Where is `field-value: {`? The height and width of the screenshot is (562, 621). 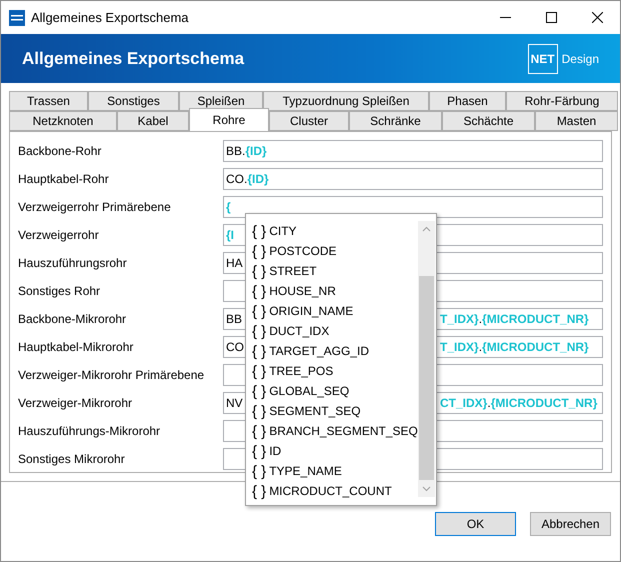 field-value: { is located at coordinates (228, 207).